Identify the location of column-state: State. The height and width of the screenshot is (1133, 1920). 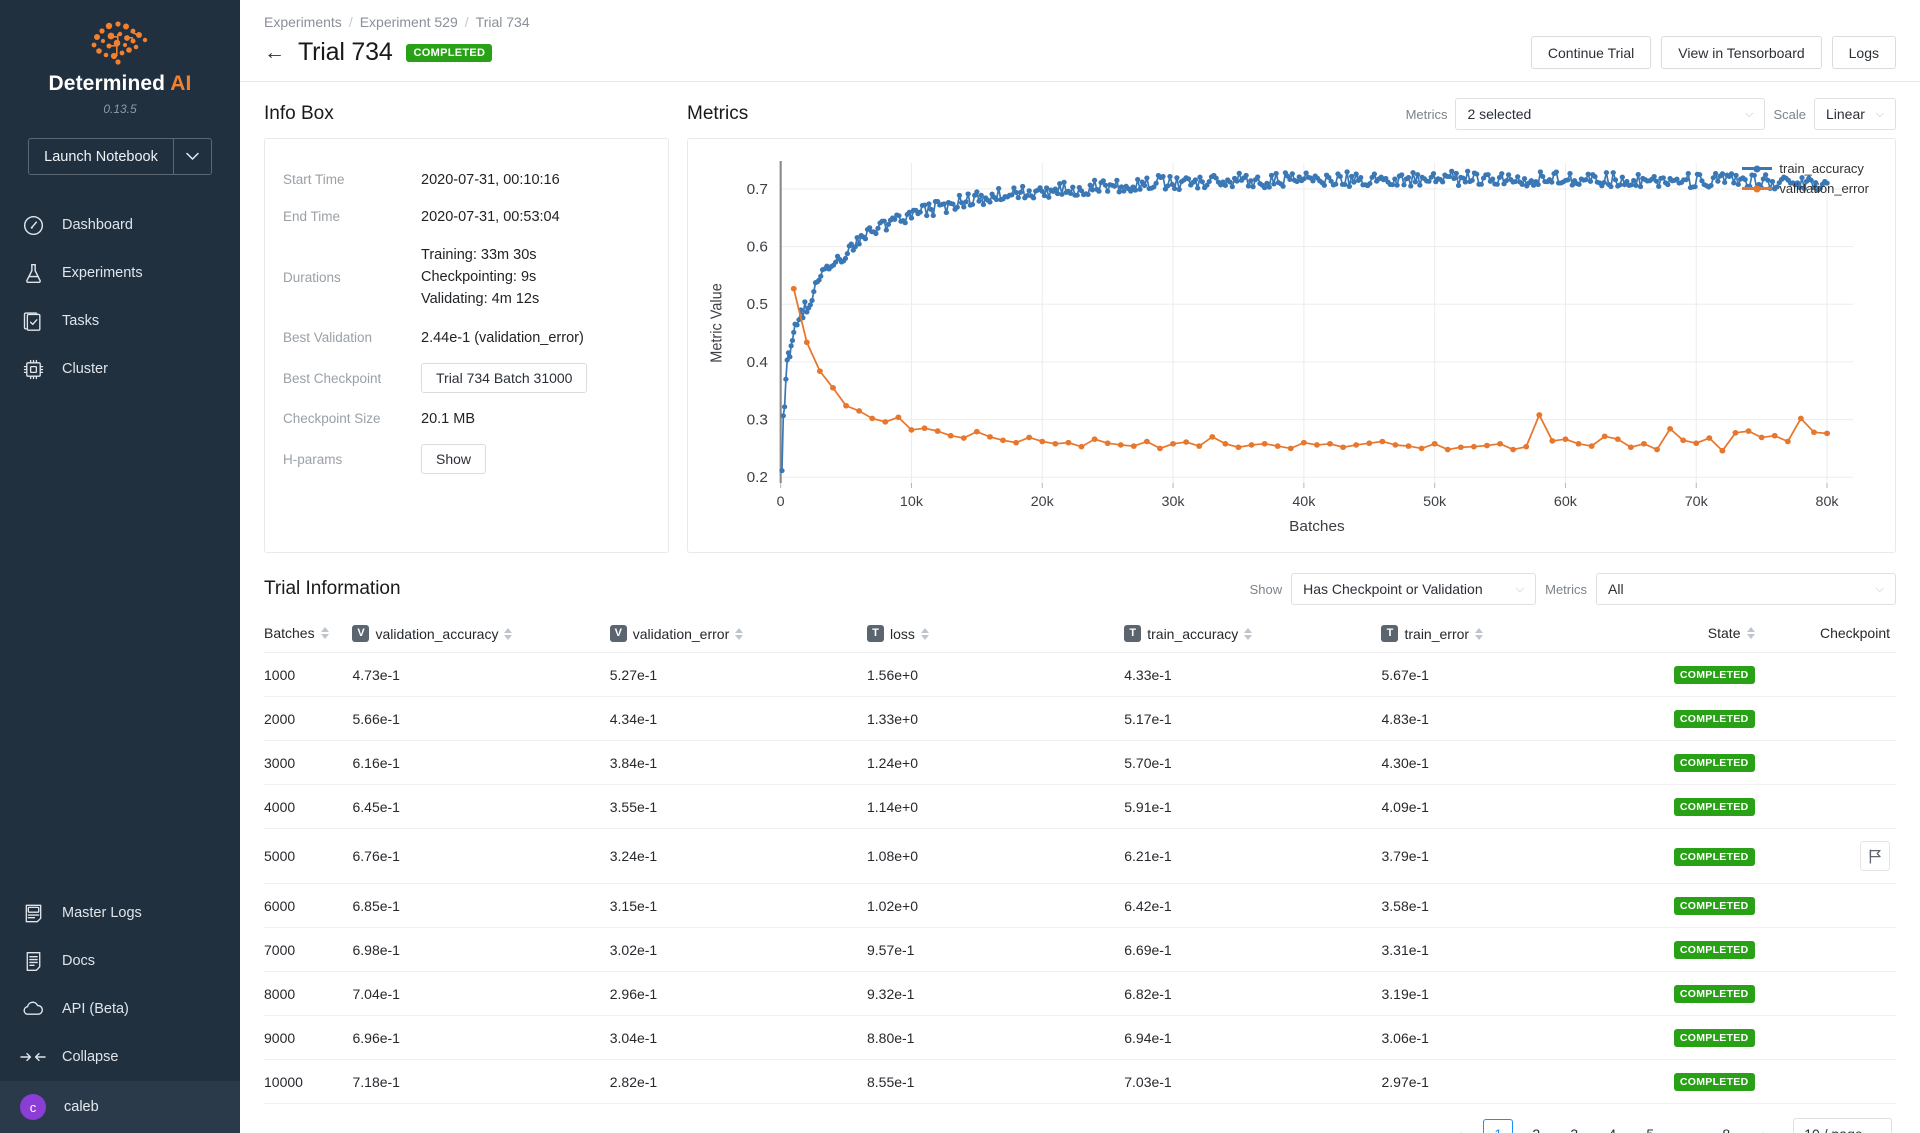
(1705, 633).